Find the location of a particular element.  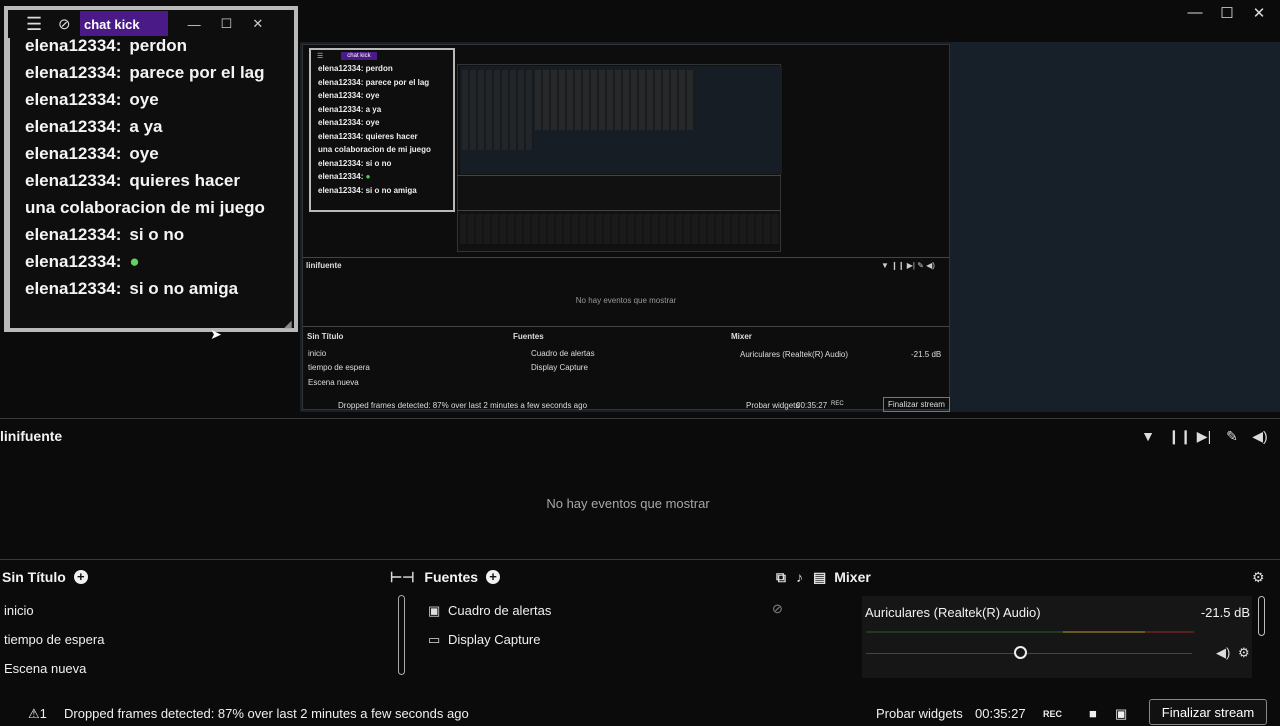

no-events-message: No hay eventos que mostrar is located at coordinates (628, 503).